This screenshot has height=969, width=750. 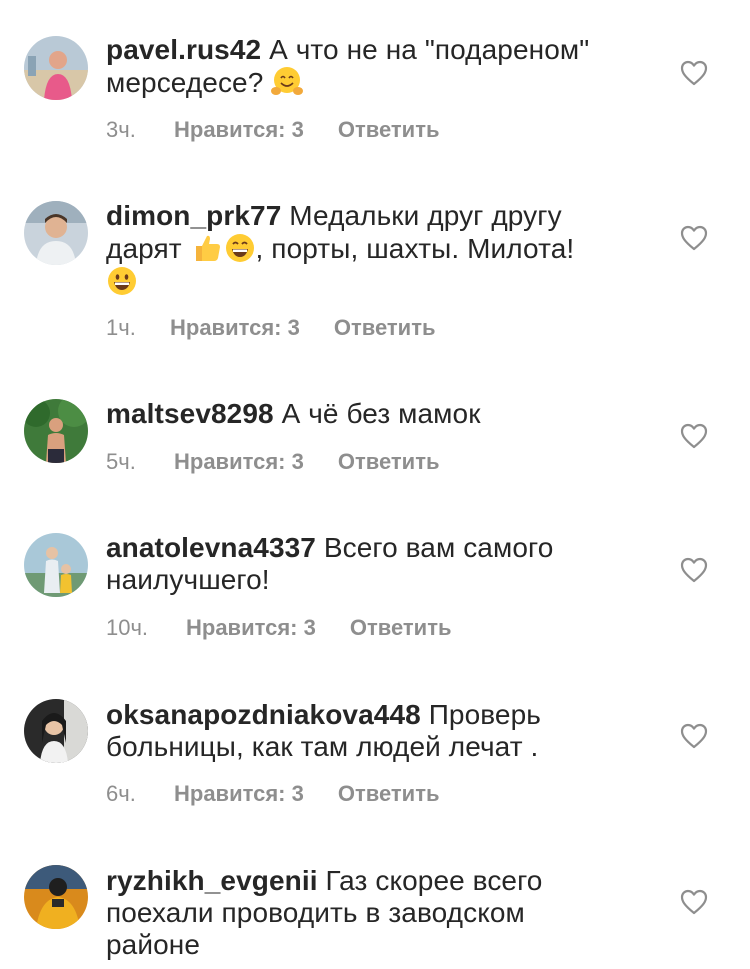 What do you see at coordinates (193, 215) in the screenshot?
I see `username: dimon_prk77` at bounding box center [193, 215].